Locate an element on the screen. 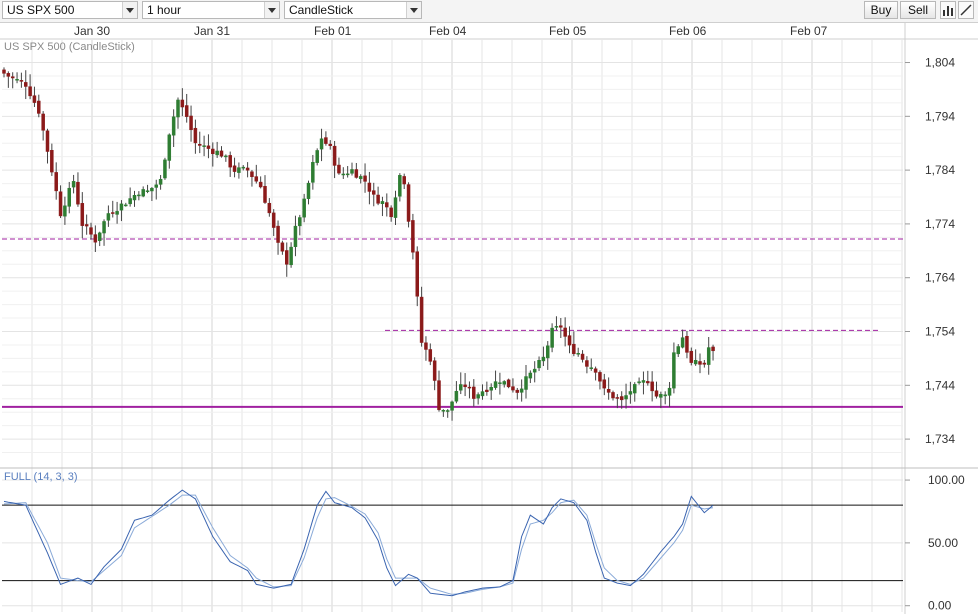 This screenshot has width=978, height=614. chart-type-select: CandleStick is located at coordinates (353, 10).